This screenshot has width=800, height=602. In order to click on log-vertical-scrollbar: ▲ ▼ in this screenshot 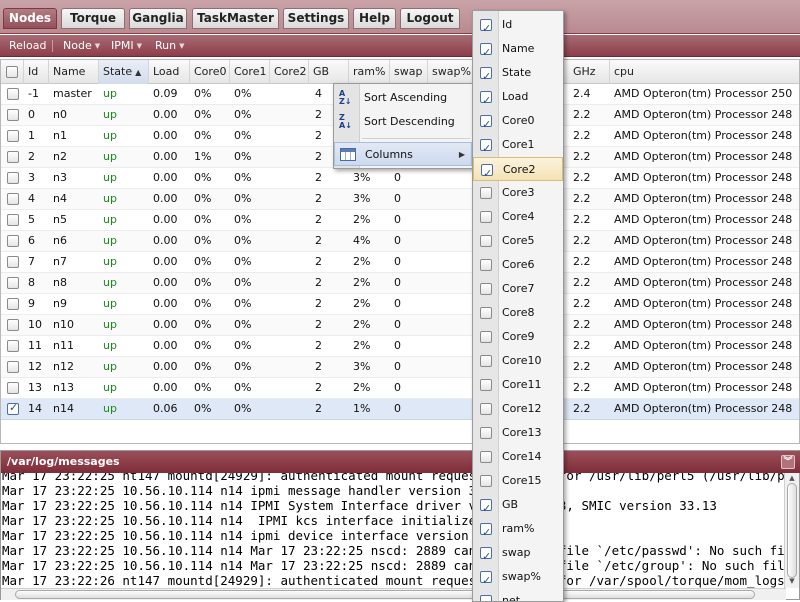, I will do `click(791, 530)`.